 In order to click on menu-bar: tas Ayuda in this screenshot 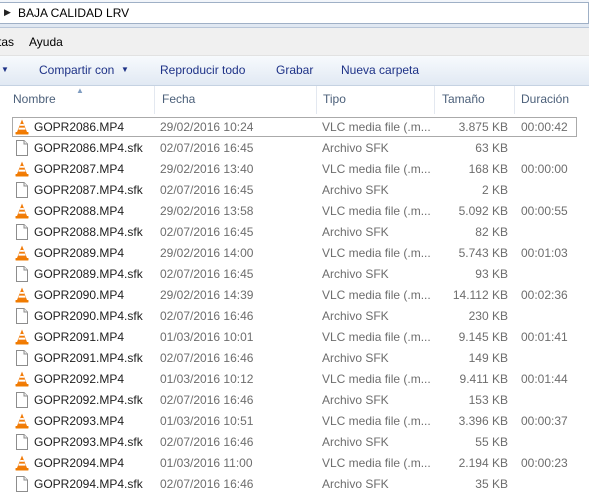, I will do `click(294, 42)`.